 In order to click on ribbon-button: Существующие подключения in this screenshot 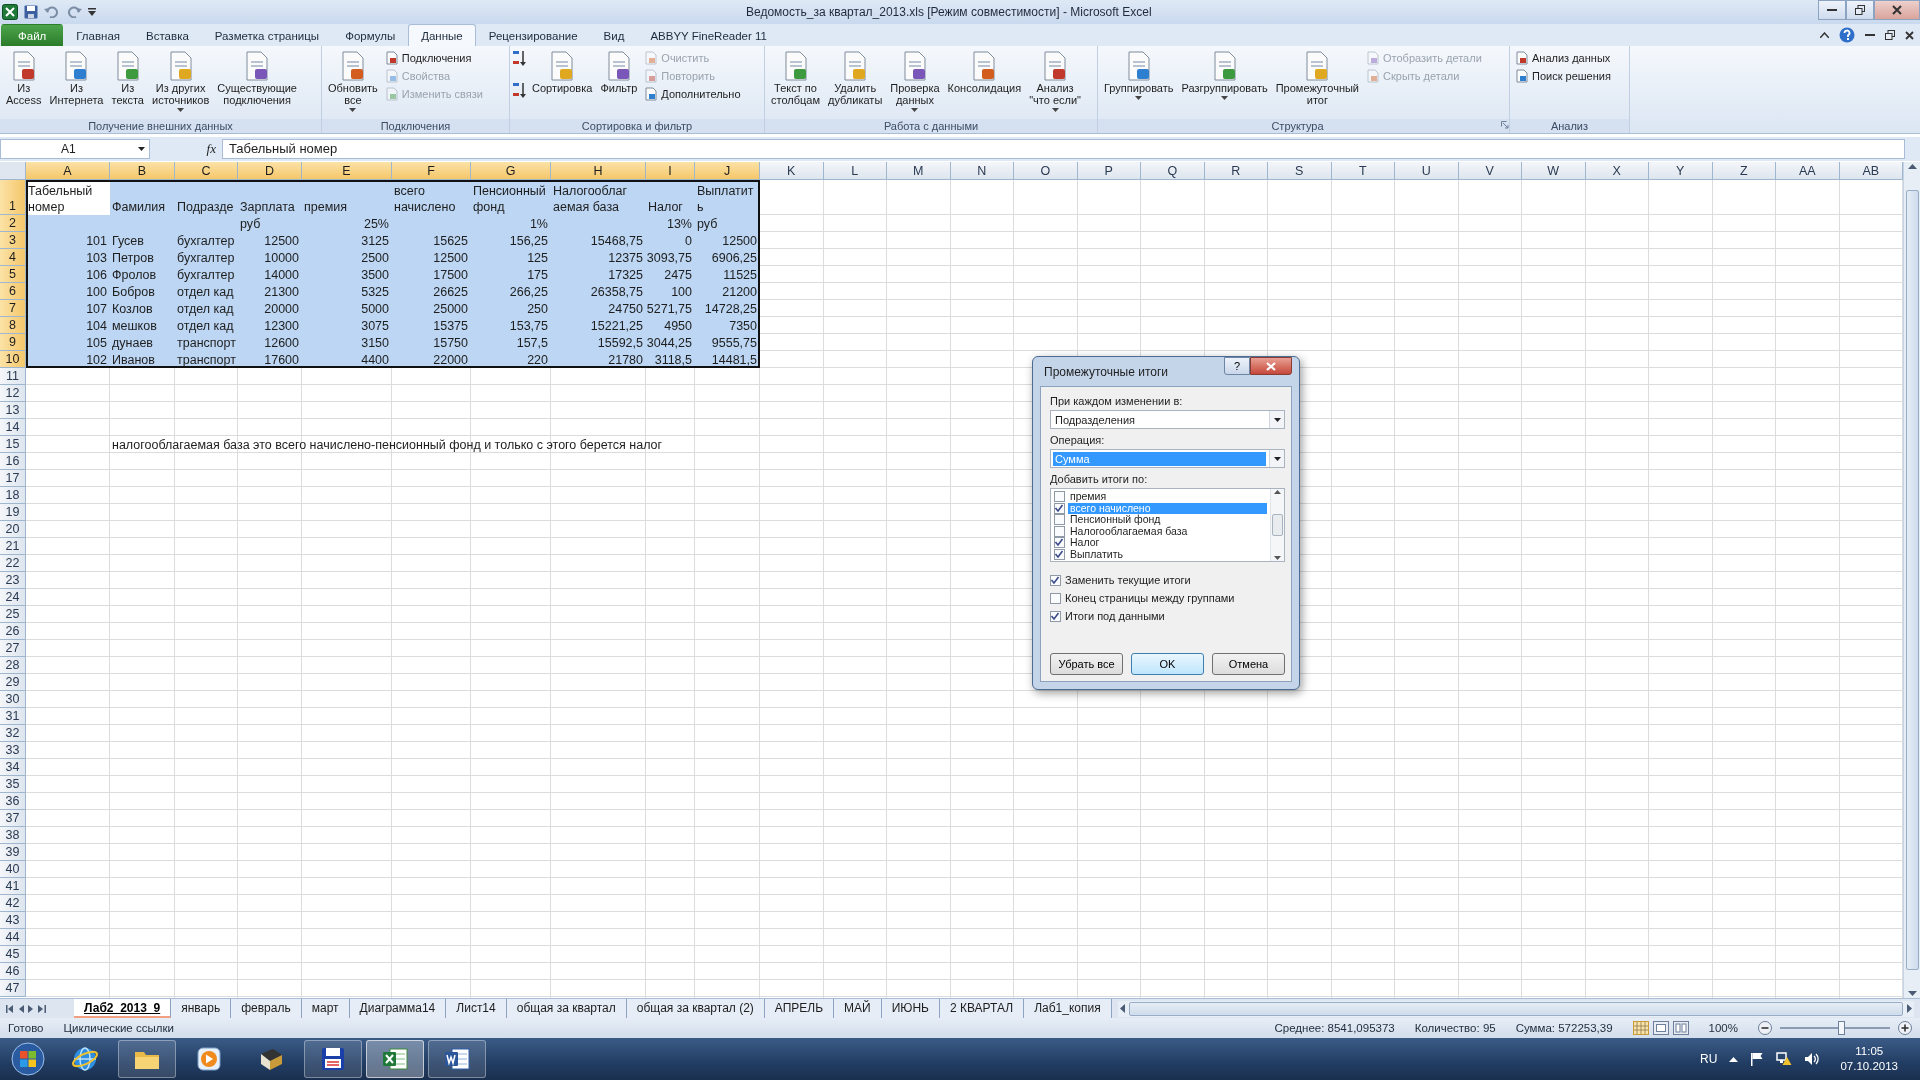, I will do `click(257, 78)`.